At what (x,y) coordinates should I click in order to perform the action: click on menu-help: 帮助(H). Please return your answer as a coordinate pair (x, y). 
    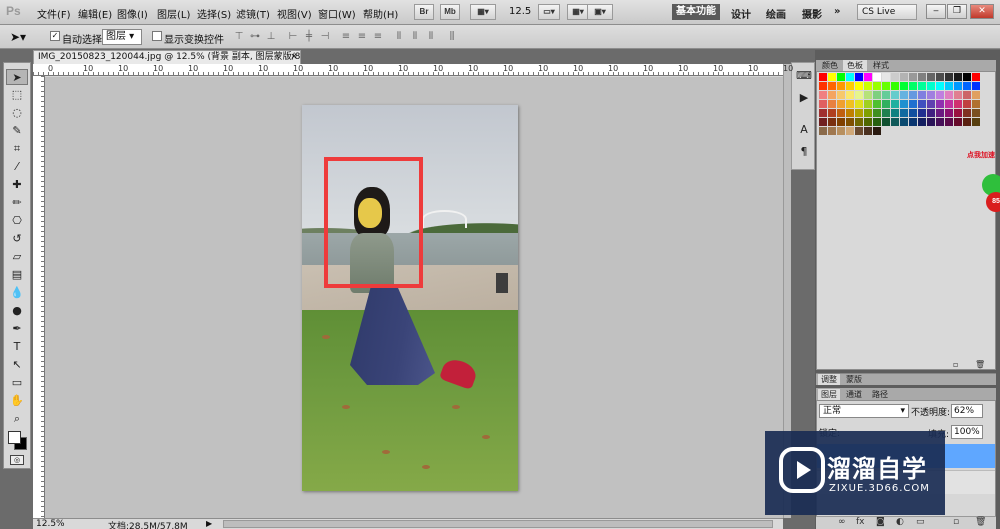
    Looking at the image, I should click on (380, 13).